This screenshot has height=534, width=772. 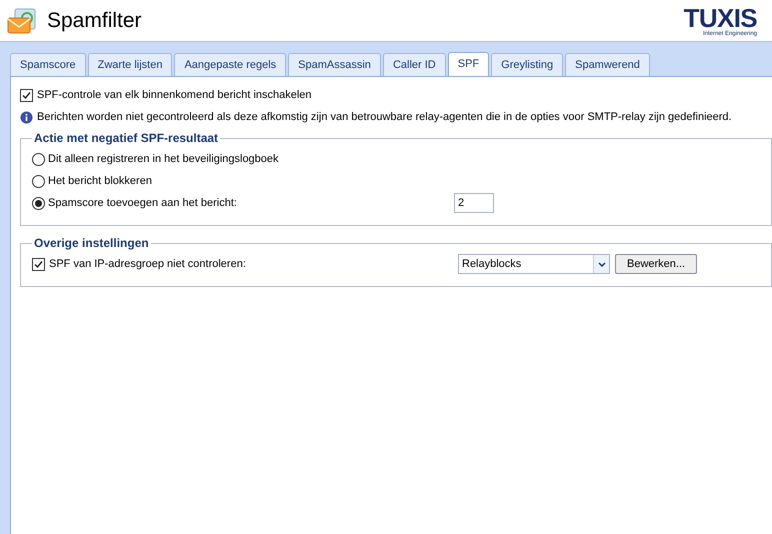 What do you see at coordinates (100, 181) in the screenshot?
I see `radio-label: Het bericht blokkeren` at bounding box center [100, 181].